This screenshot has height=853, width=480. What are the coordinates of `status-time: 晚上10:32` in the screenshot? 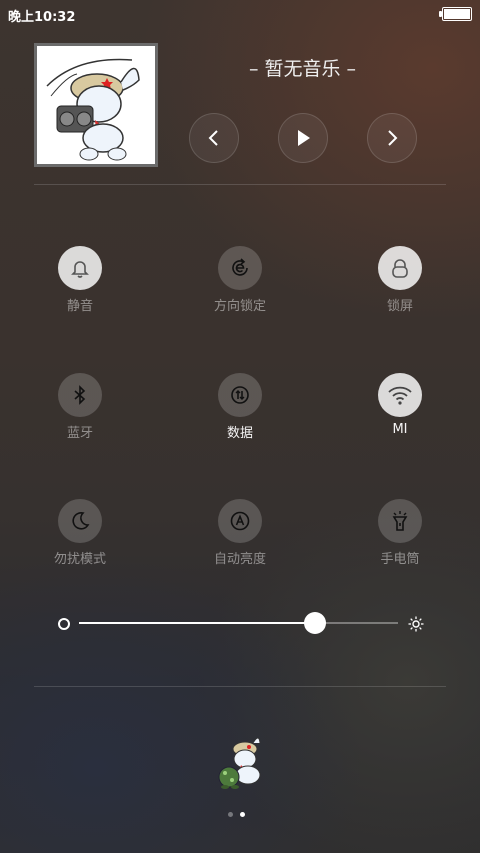 It's located at (42, 17).